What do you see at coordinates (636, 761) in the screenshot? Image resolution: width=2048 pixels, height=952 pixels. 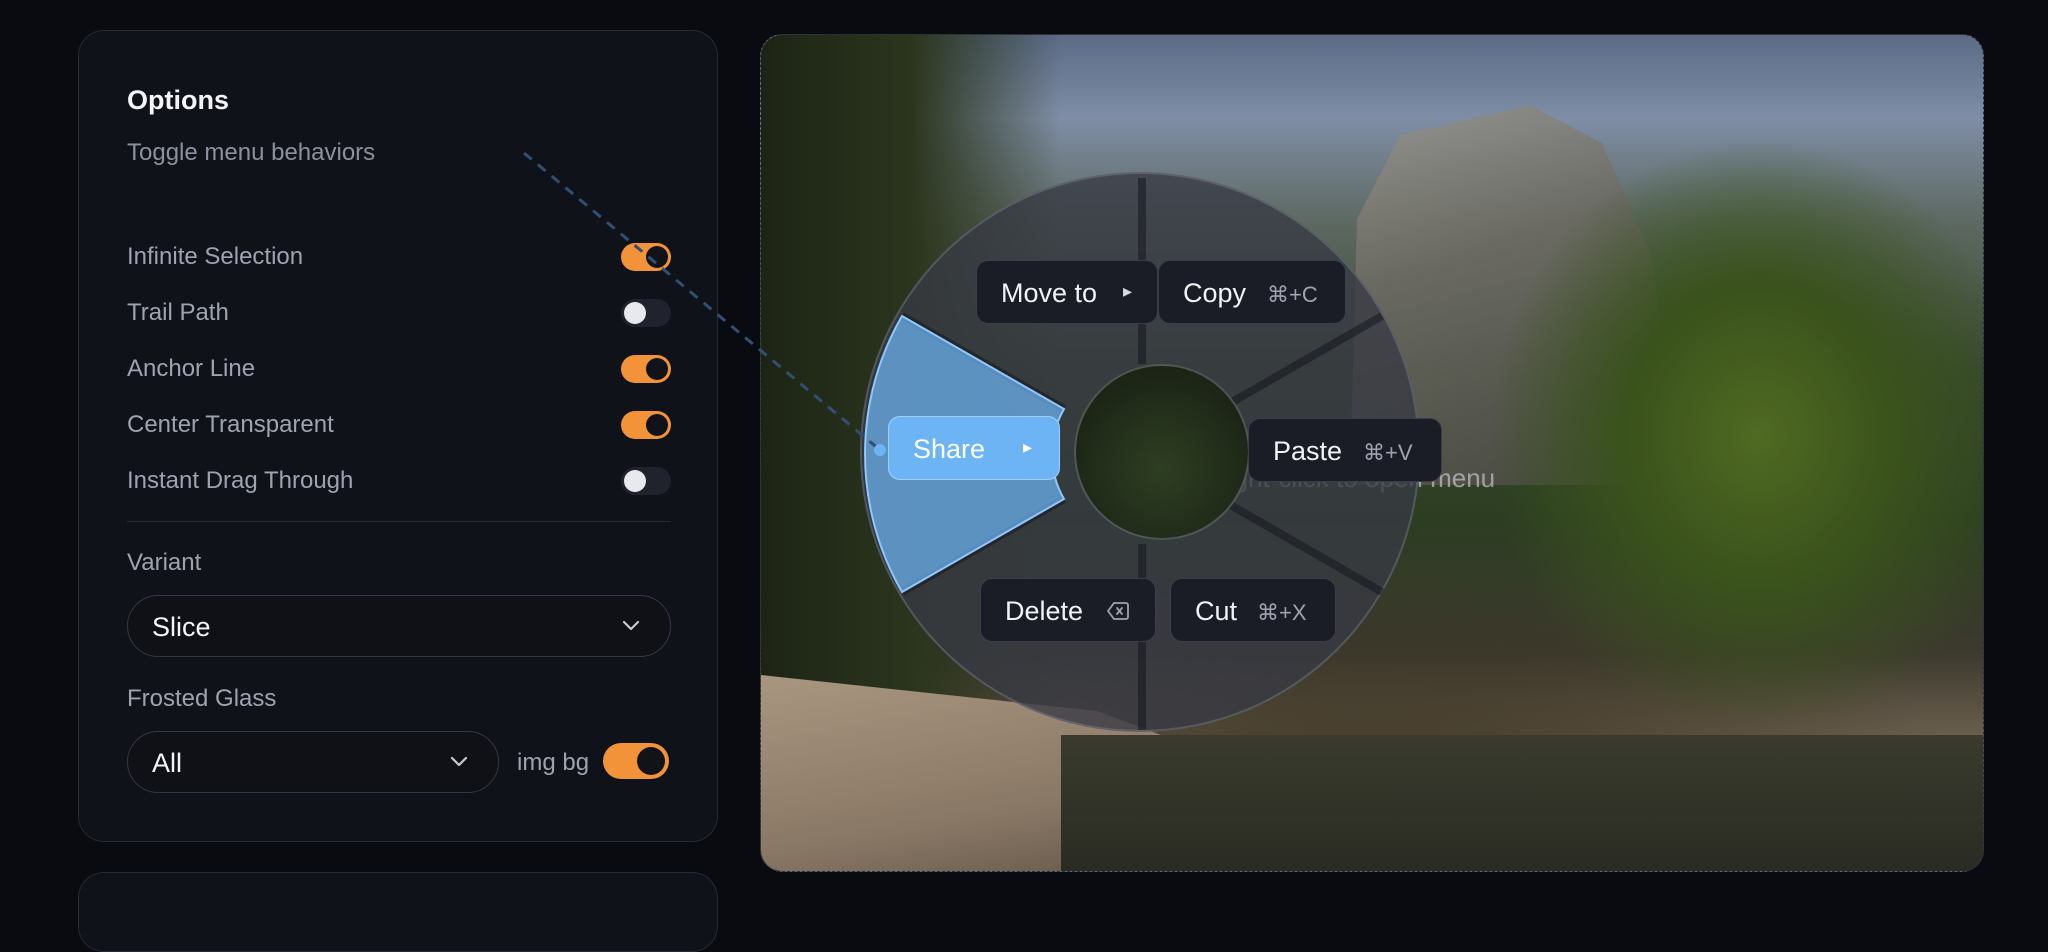 I see `img-bg-toggle` at bounding box center [636, 761].